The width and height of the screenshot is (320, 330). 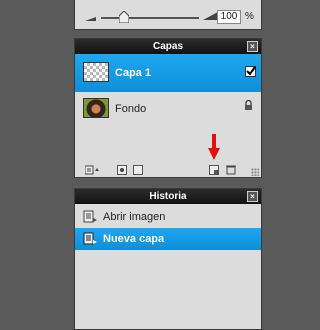 I want to click on history-item-label: Nueva capa, so click(x=134, y=239).